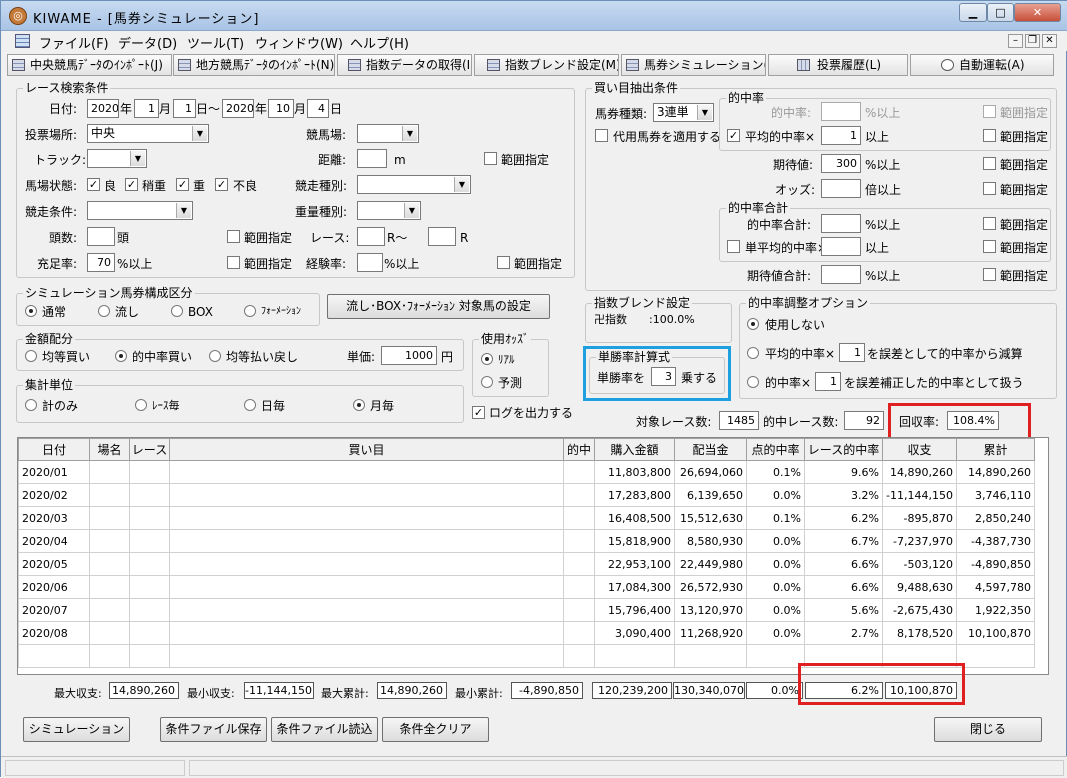  What do you see at coordinates (693, 65) in the screenshot?
I see `bet-simulation-button: 馬券シミュレーション(B)` at bounding box center [693, 65].